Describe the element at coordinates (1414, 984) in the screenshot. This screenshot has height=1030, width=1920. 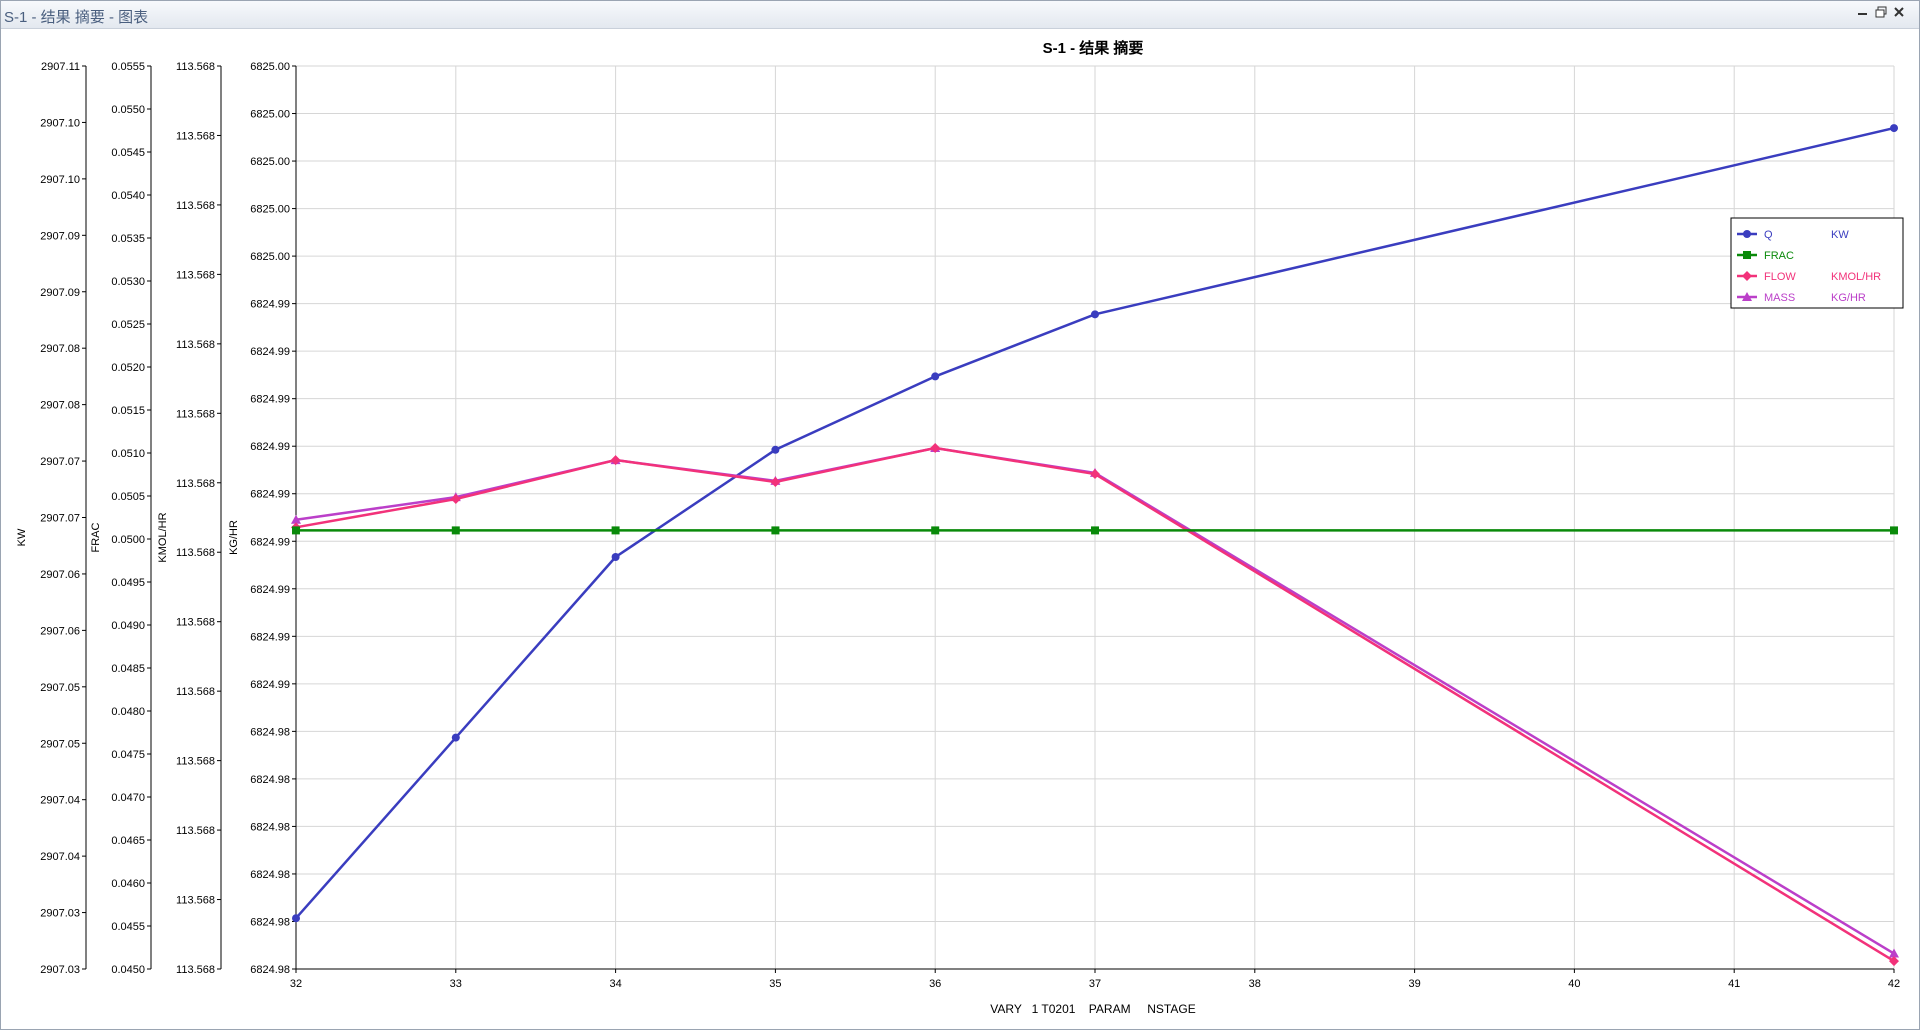
I see `x-tick-label: 39` at that location.